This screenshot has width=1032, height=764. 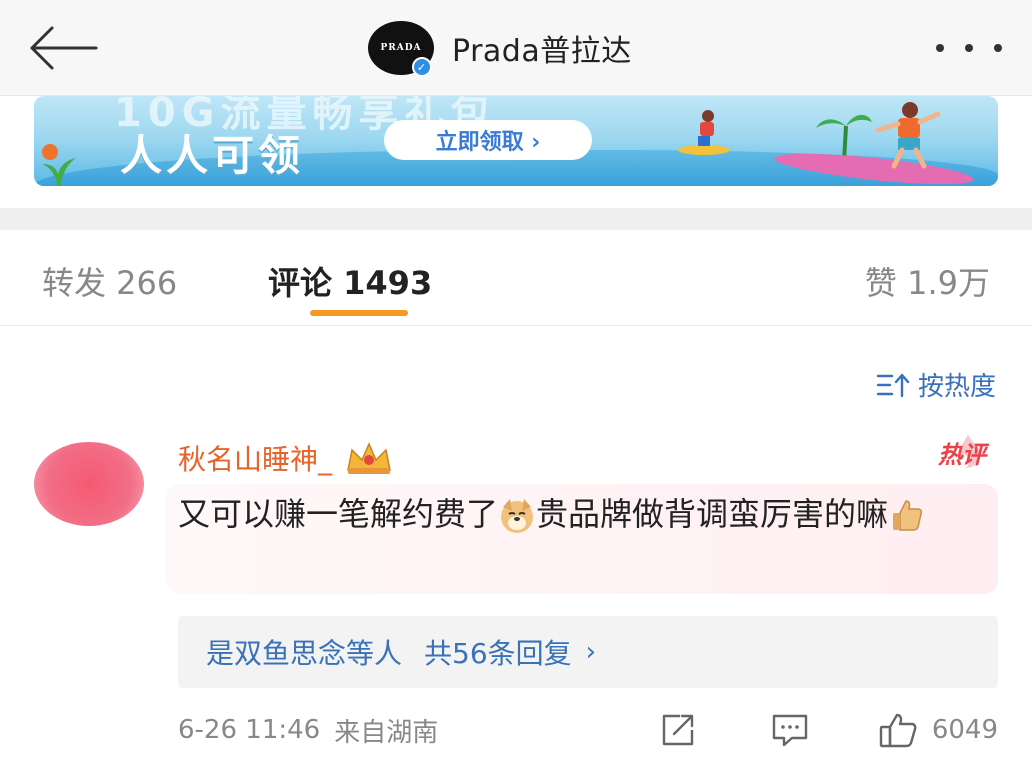 I want to click on comment-text-part1: 又可以赚一笔解约费了, so click(x=338, y=514).